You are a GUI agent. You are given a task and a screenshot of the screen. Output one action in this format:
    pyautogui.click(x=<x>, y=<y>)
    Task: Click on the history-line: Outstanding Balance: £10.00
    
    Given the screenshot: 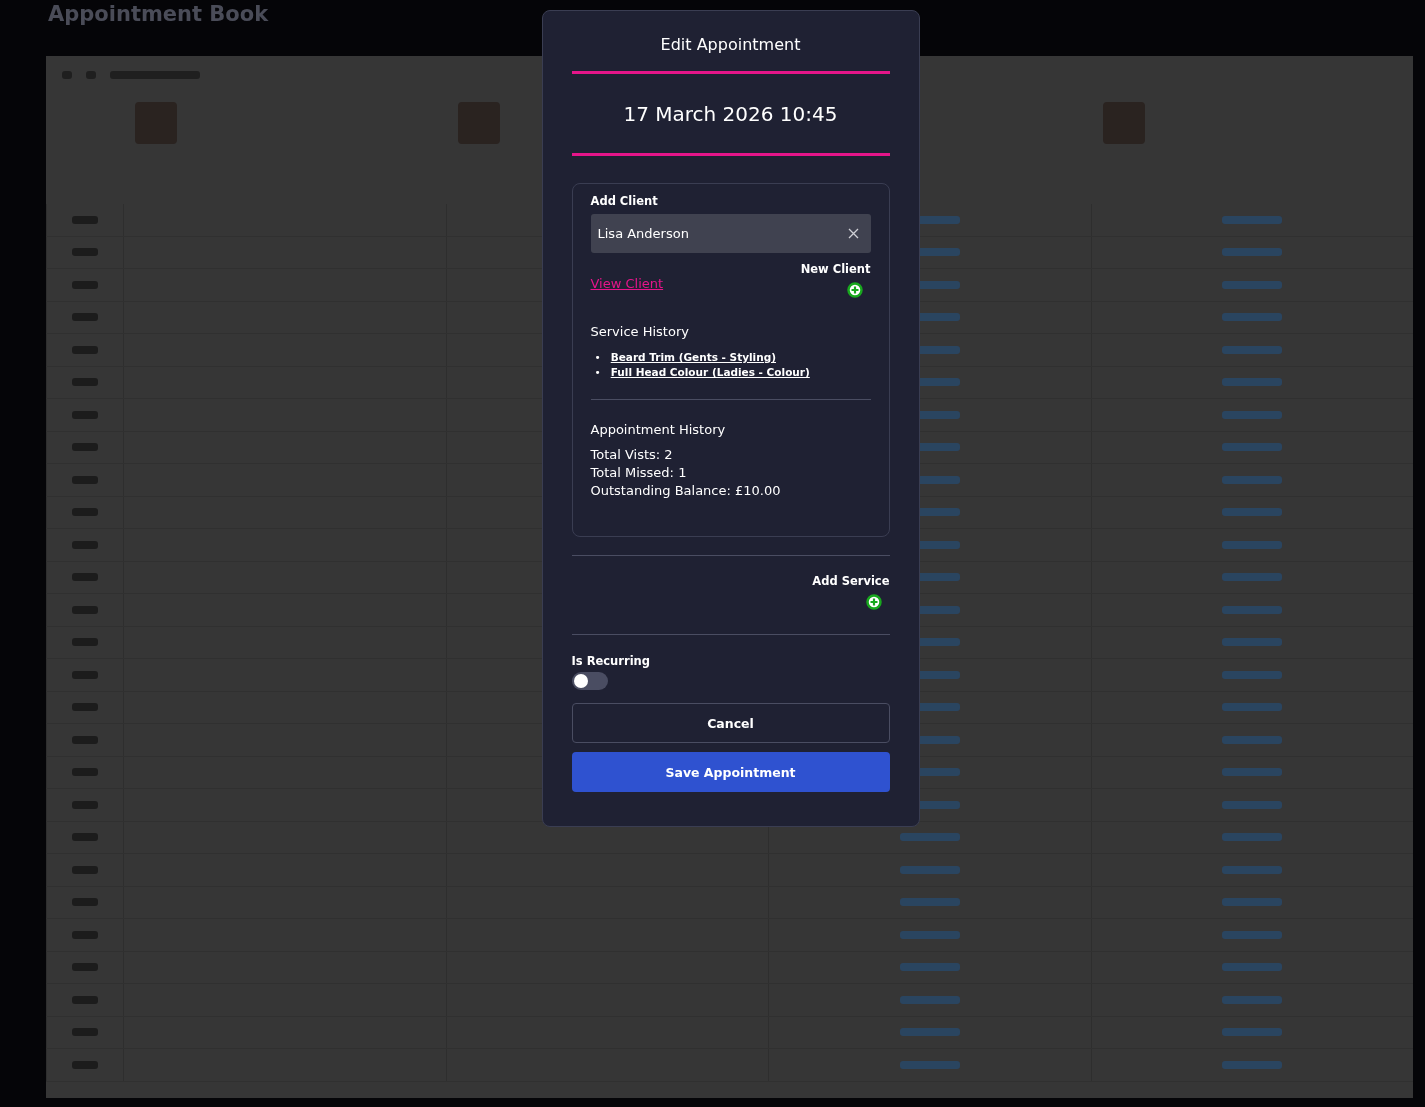 What is the action you would take?
    pyautogui.click(x=686, y=491)
    